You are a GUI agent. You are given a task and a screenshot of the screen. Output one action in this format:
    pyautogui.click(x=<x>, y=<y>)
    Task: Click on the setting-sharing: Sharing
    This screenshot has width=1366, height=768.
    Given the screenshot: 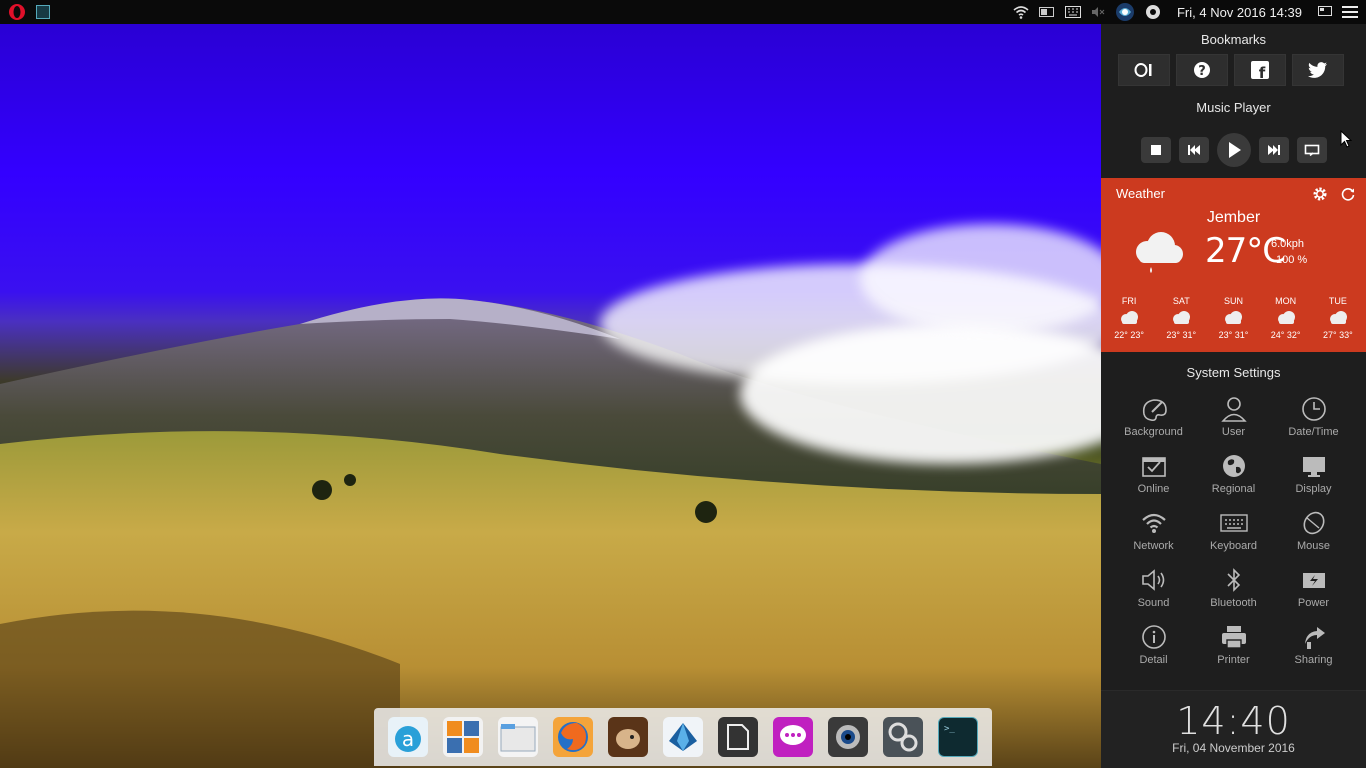 What is the action you would take?
    pyautogui.click(x=1314, y=650)
    